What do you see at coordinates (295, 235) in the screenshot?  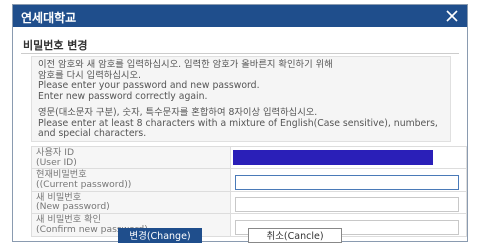 I see `cancel-button: 취소(Cancle)` at bounding box center [295, 235].